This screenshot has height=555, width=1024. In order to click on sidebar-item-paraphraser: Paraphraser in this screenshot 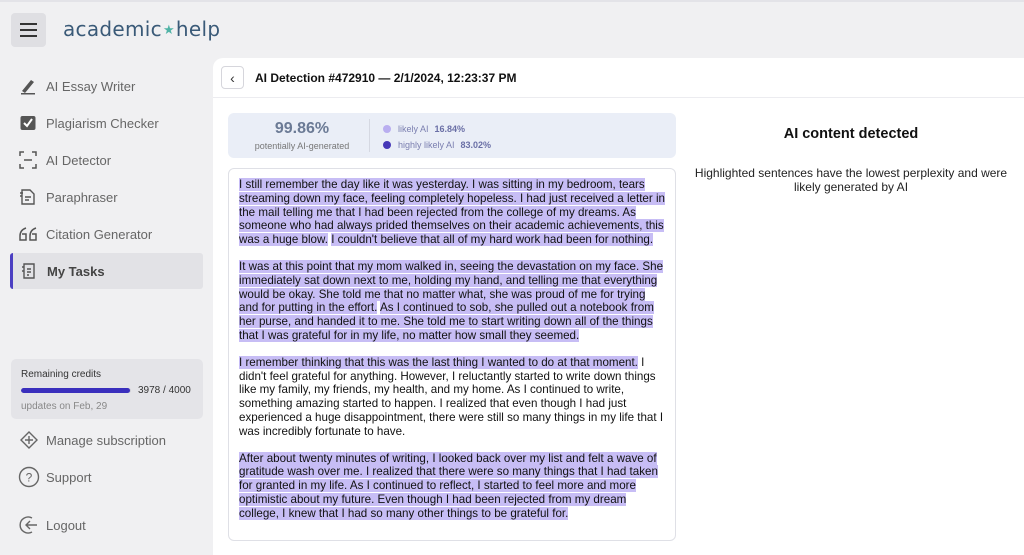, I will do `click(106, 197)`.